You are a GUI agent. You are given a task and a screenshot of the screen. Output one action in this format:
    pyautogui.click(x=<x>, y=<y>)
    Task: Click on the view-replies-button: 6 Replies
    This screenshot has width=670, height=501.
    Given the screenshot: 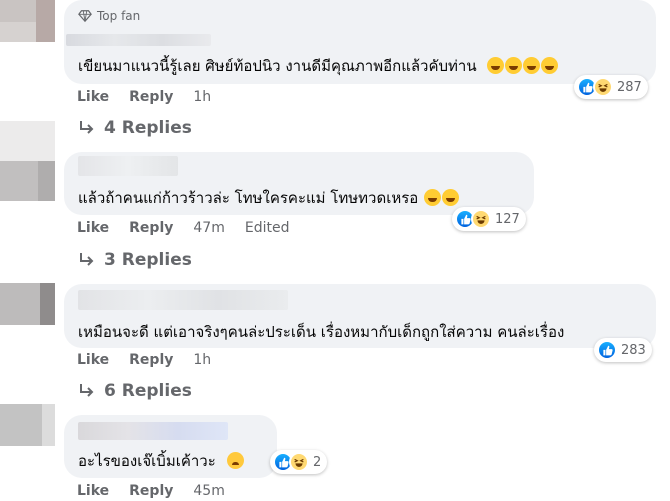 What is the action you would take?
    pyautogui.click(x=135, y=391)
    